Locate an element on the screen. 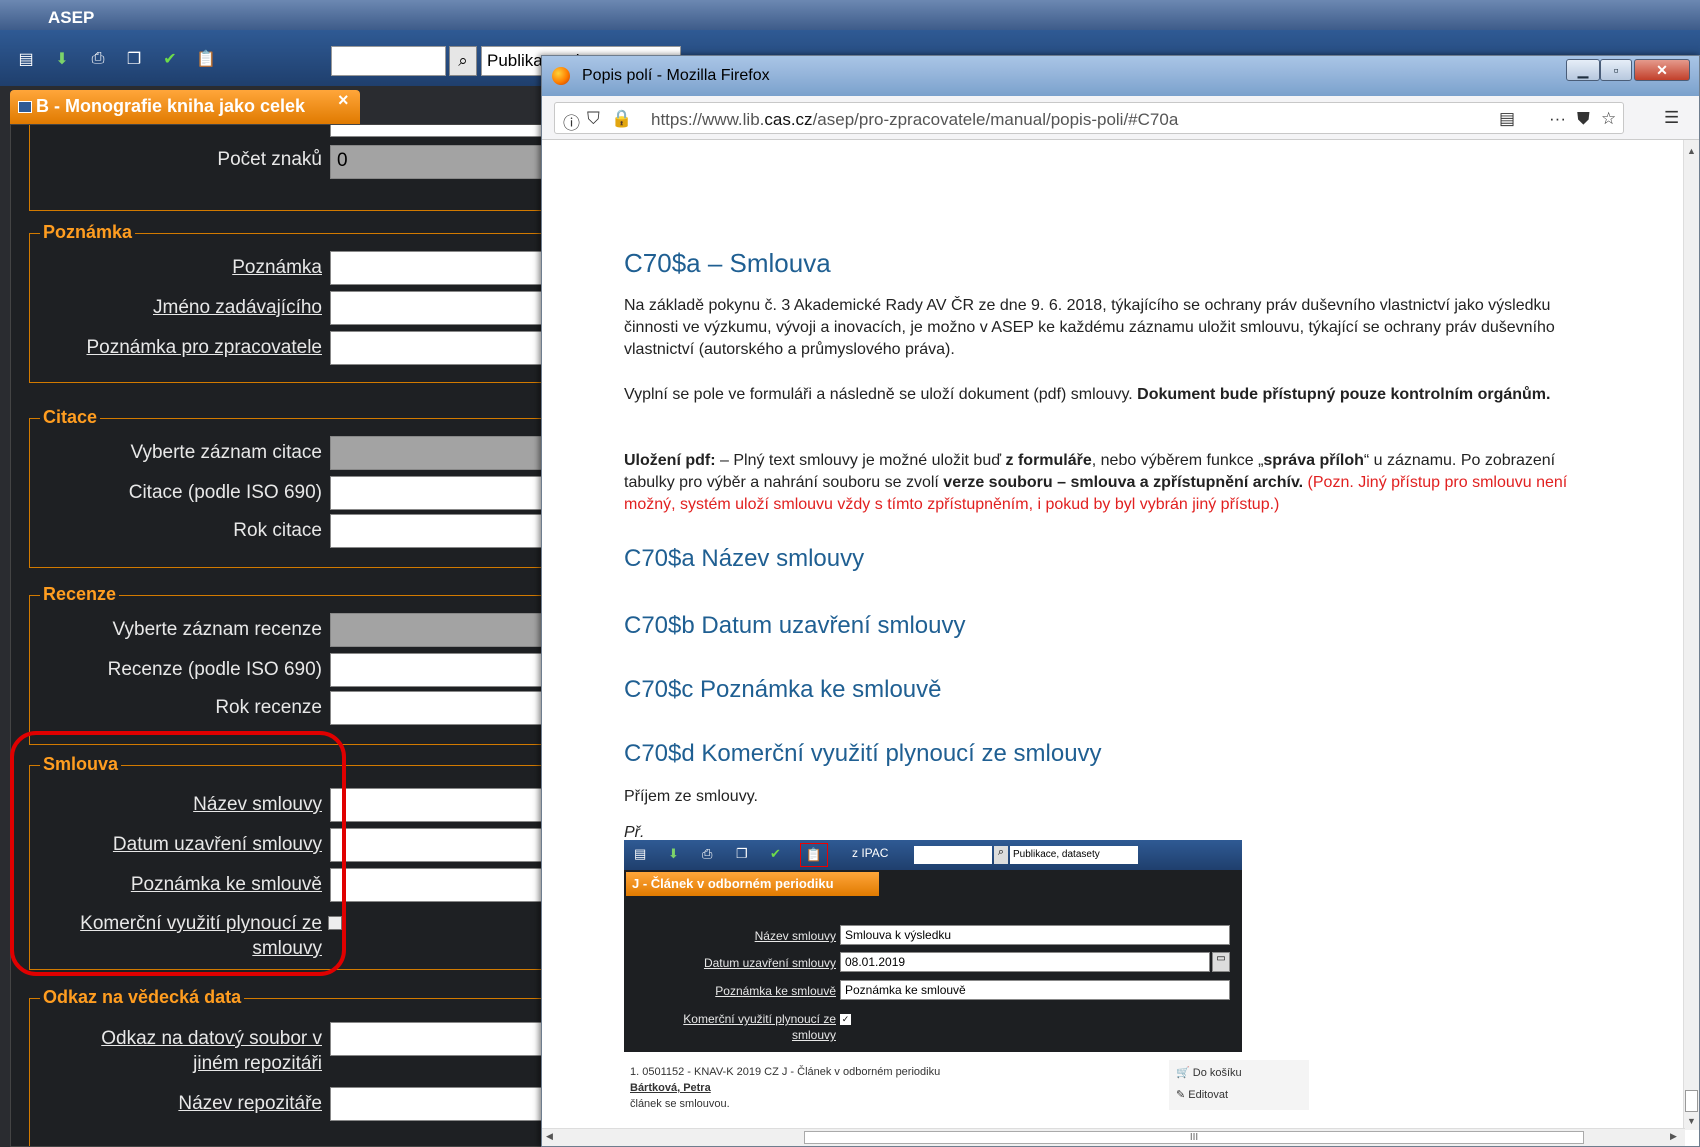  odkaz-datovy-soubor-label-2: jiném repozitáři is located at coordinates (257, 1064).